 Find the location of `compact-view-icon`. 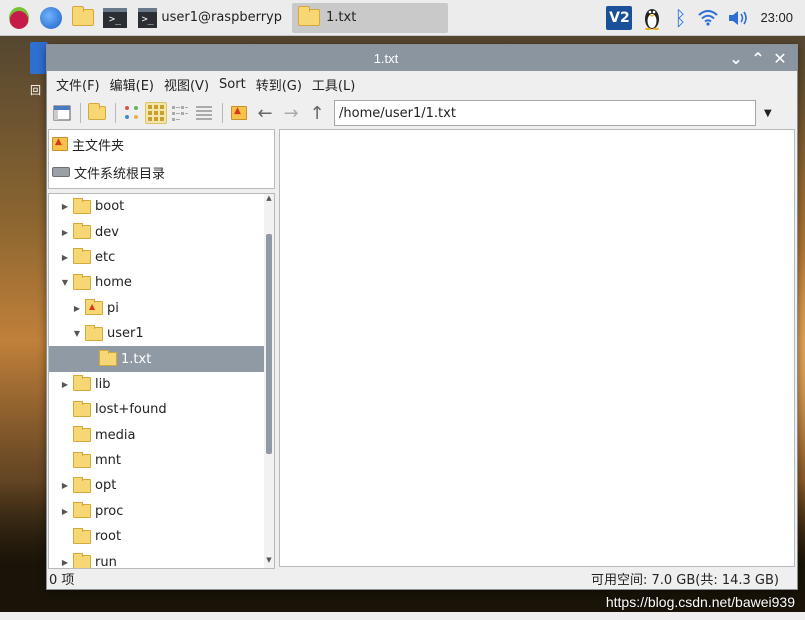

compact-view-icon is located at coordinates (180, 113).